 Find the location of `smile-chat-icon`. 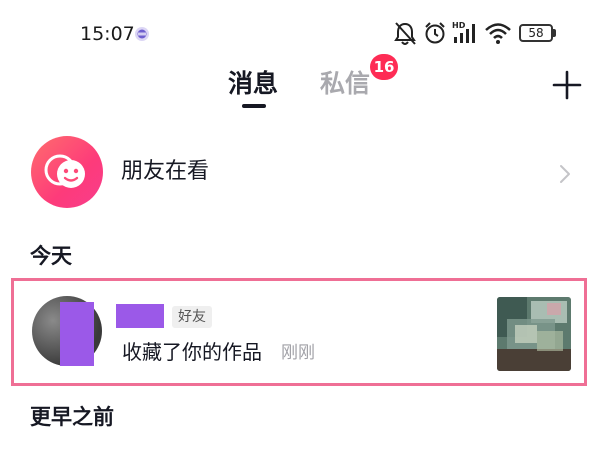

smile-chat-icon is located at coordinates (64, 171).